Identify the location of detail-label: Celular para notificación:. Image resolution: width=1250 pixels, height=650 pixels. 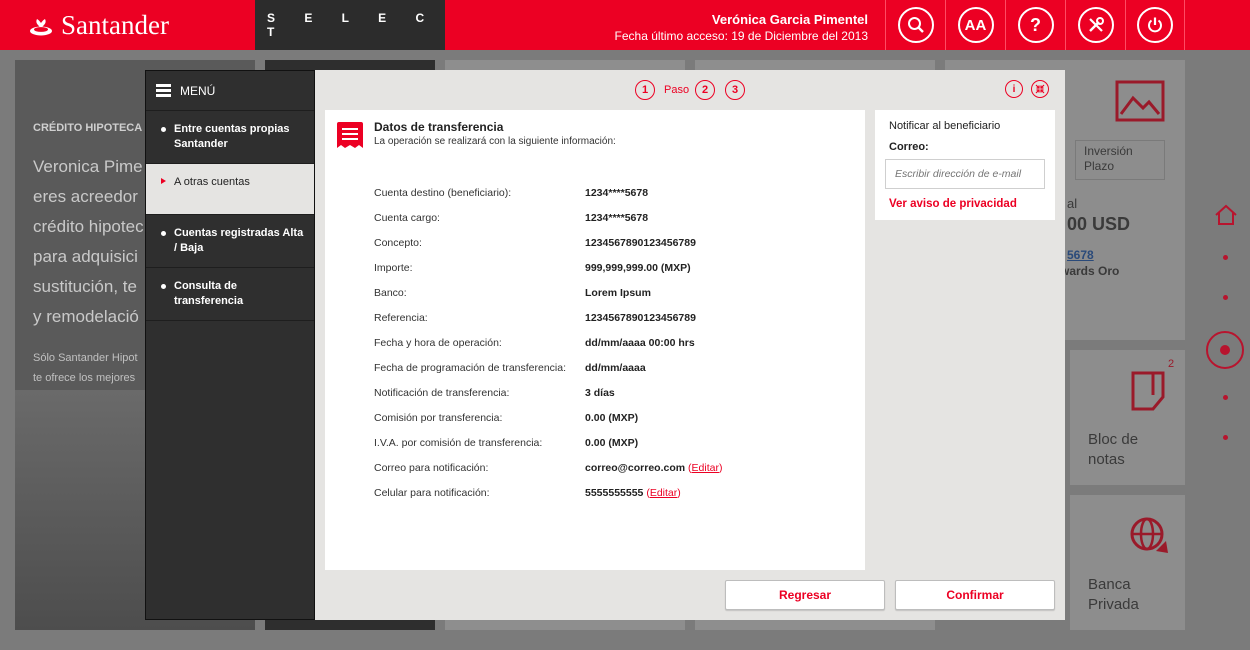
(432, 492).